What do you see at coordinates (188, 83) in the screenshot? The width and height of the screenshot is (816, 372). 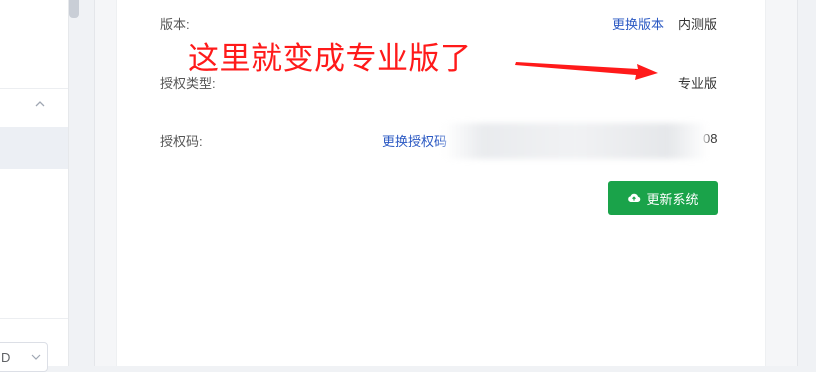 I see `license-type-label: 授权类型:` at bounding box center [188, 83].